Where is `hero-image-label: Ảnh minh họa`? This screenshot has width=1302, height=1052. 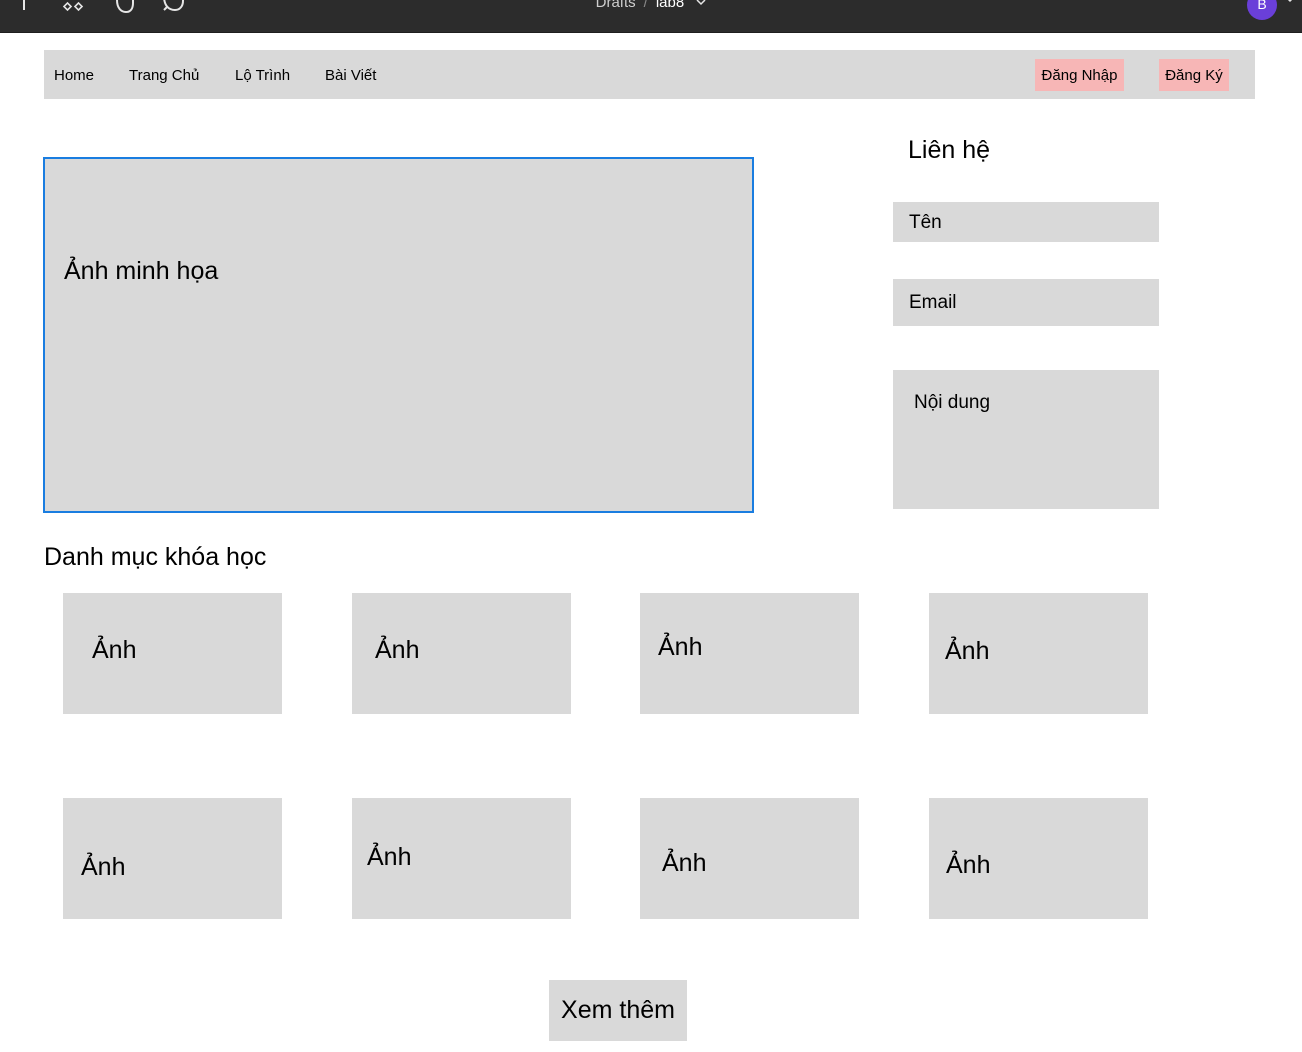
hero-image-label: Ảnh minh họa is located at coordinates (141, 271).